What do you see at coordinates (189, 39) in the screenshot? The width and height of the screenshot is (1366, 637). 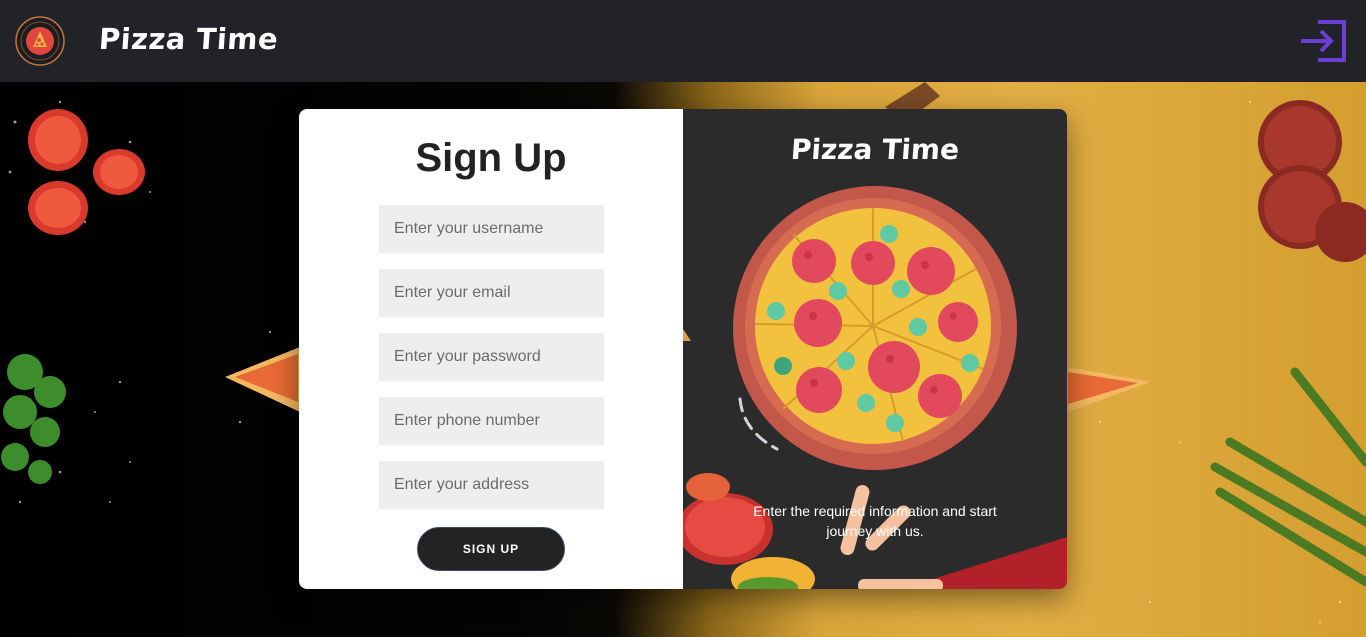 I see `brand-title: Pizza Time` at bounding box center [189, 39].